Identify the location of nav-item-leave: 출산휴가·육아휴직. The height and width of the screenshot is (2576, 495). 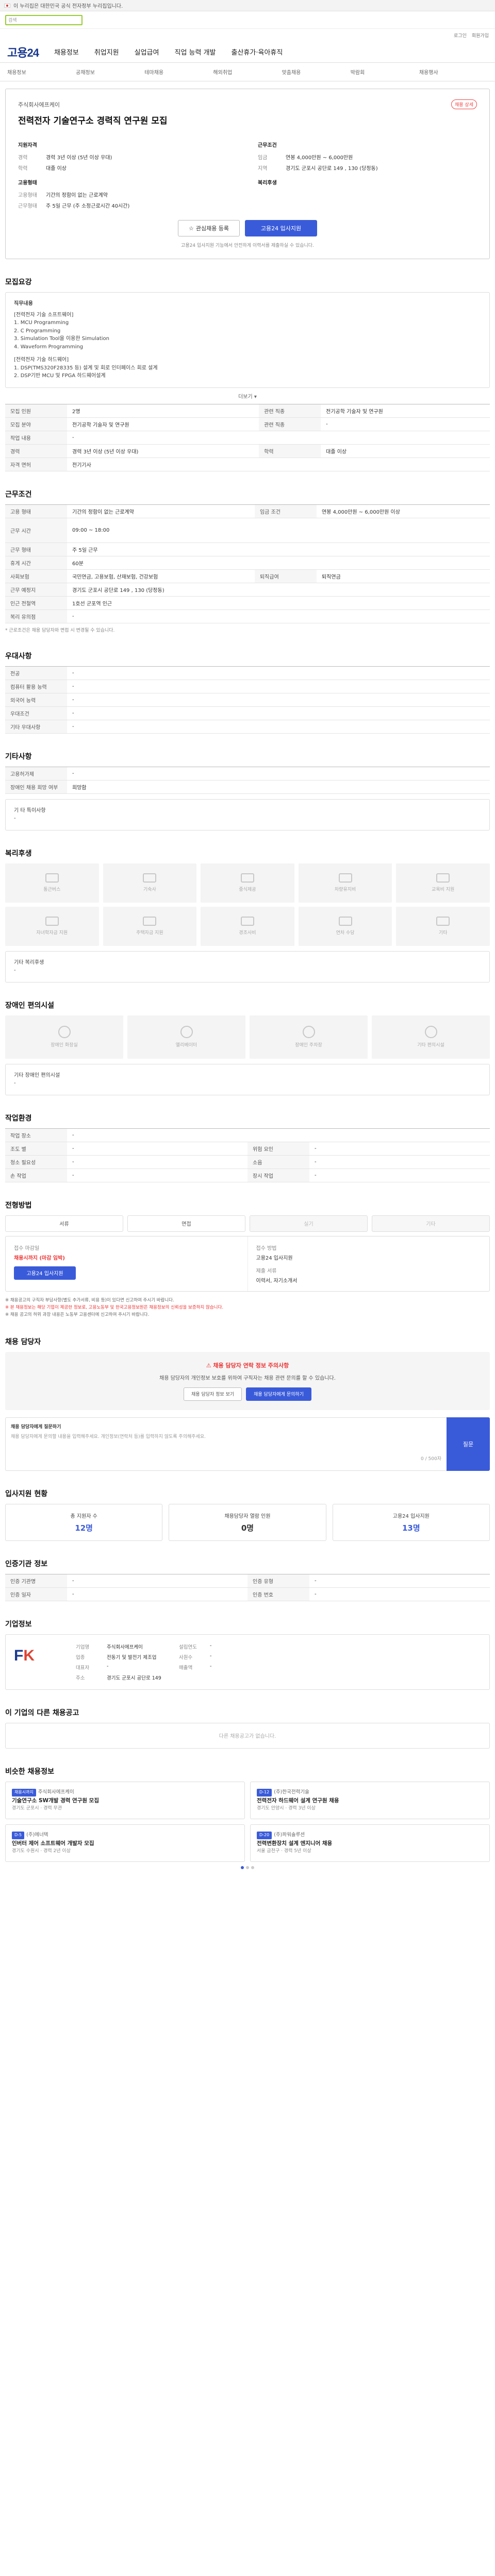
(257, 52).